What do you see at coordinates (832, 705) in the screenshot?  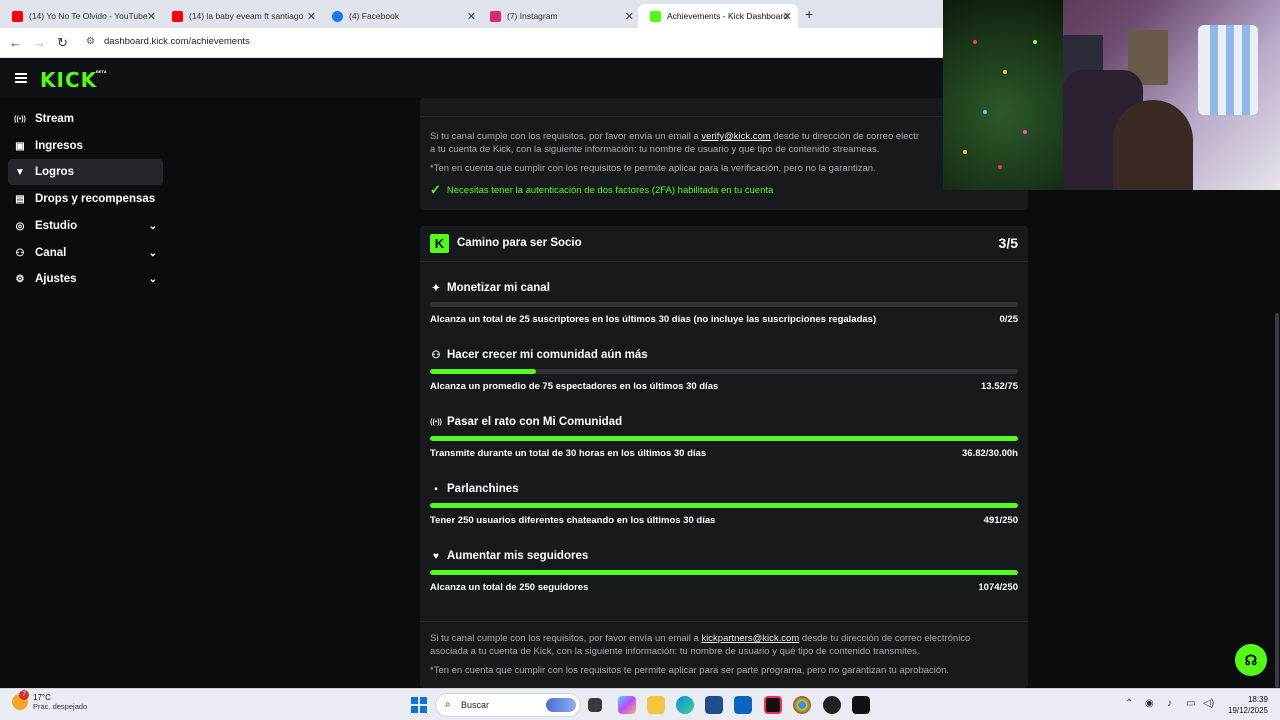 I see `obs-icon` at bounding box center [832, 705].